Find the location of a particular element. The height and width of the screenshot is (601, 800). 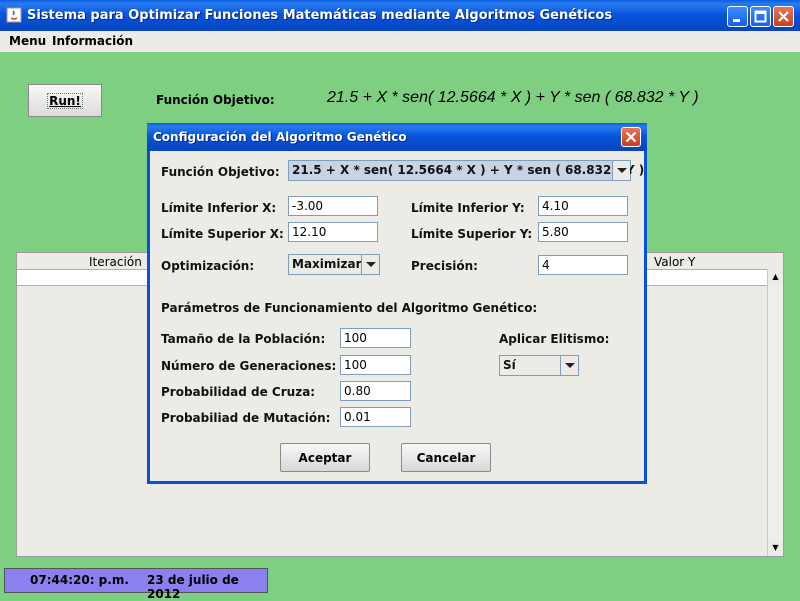

run-button: Run! is located at coordinates (65, 100).